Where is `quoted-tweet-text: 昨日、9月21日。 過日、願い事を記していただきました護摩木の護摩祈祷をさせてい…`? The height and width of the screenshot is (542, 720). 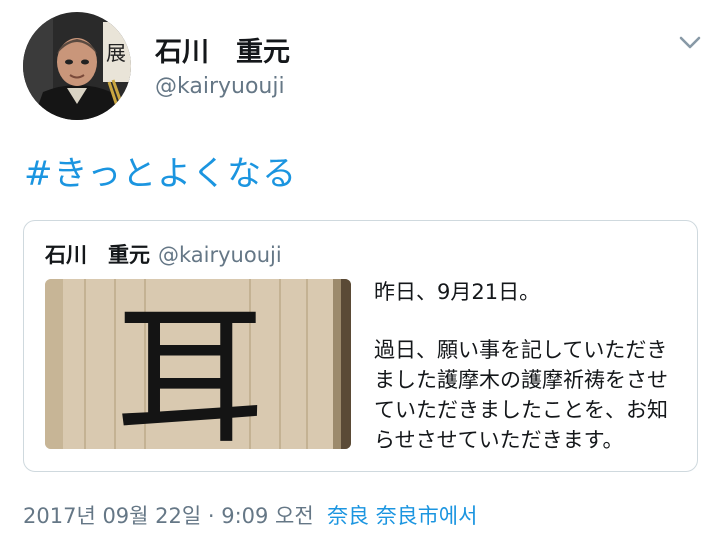 quoted-tweet-text: 昨日、9月21日。 過日、願い事を記していただきました護摩木の護摩祈祷をさせてい… is located at coordinates (529, 366).